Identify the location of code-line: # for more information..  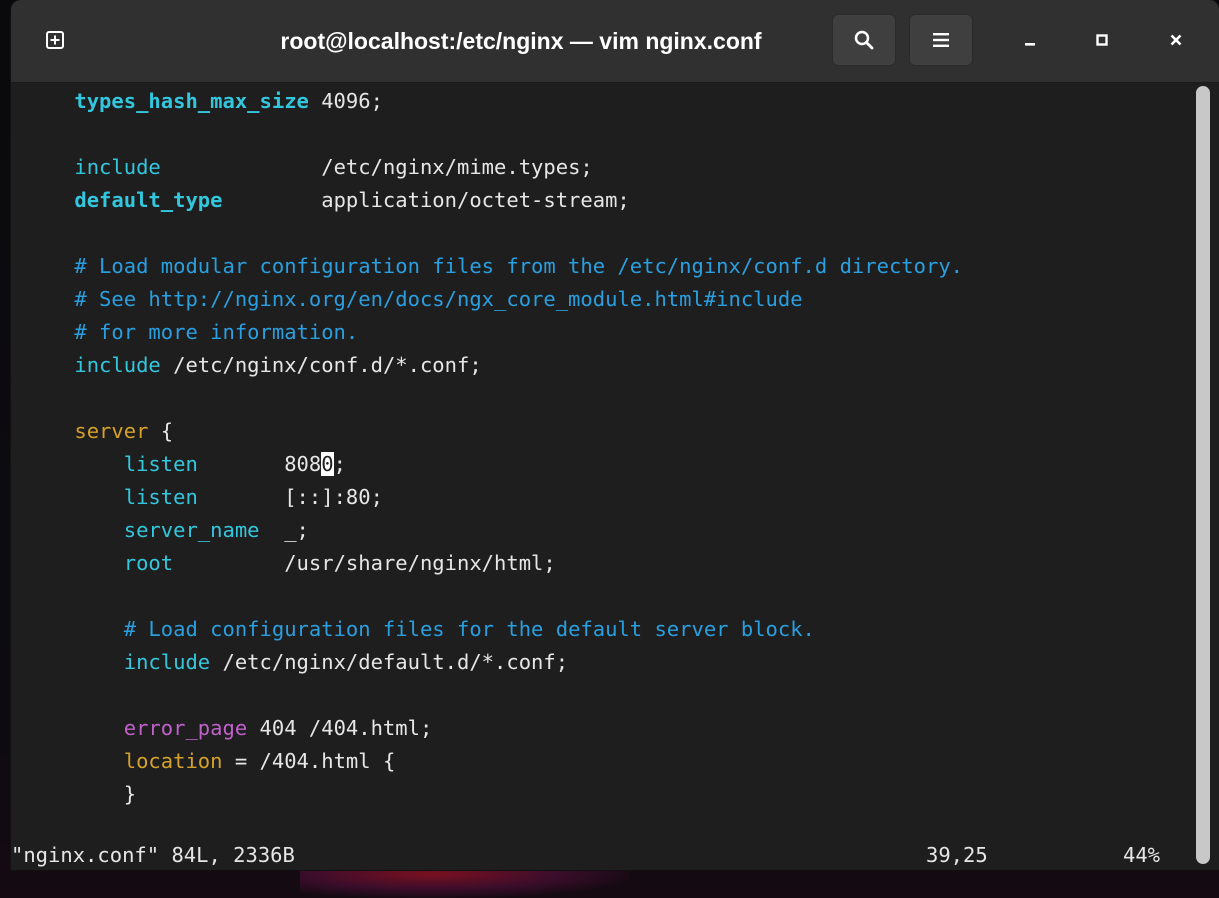
(191, 332).